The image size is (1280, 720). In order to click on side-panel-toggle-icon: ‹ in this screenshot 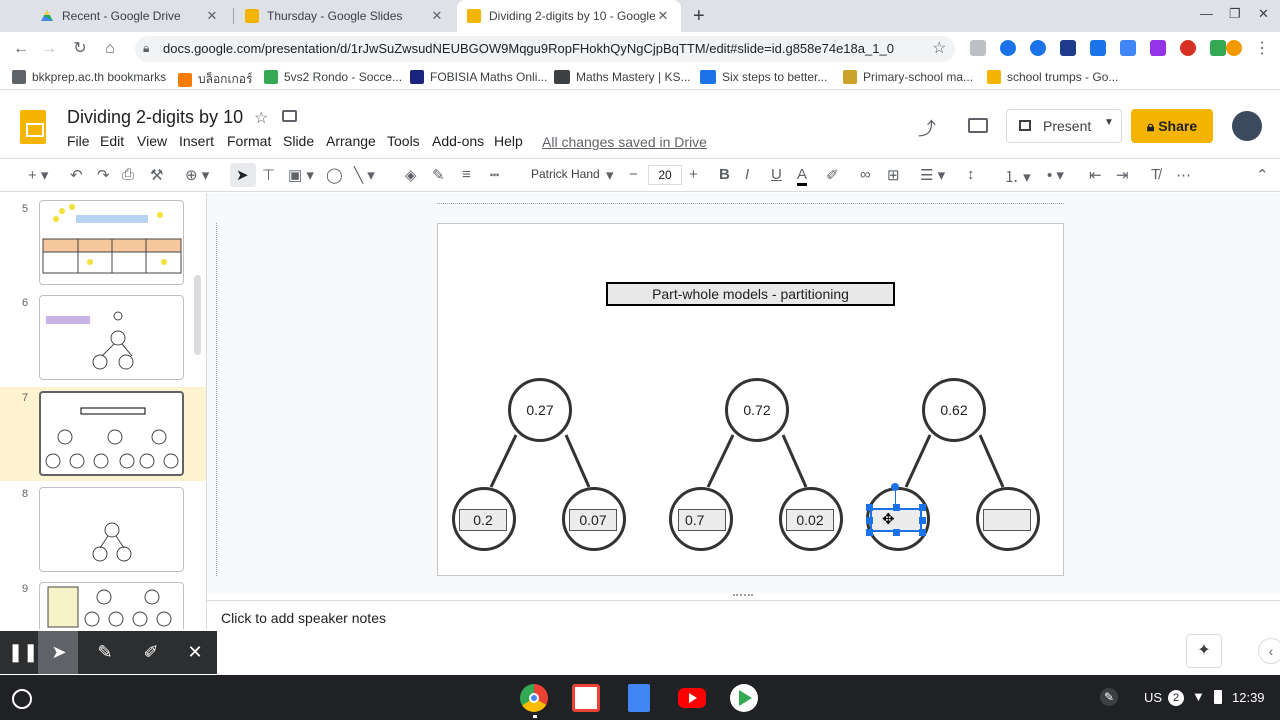, I will do `click(1269, 651)`.